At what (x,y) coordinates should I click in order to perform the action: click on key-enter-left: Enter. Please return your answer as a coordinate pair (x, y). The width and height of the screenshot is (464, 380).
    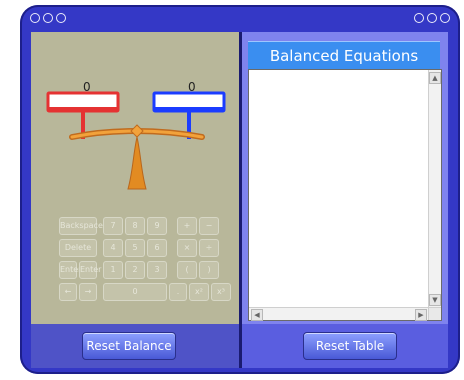
    Looking at the image, I should click on (70, 270).